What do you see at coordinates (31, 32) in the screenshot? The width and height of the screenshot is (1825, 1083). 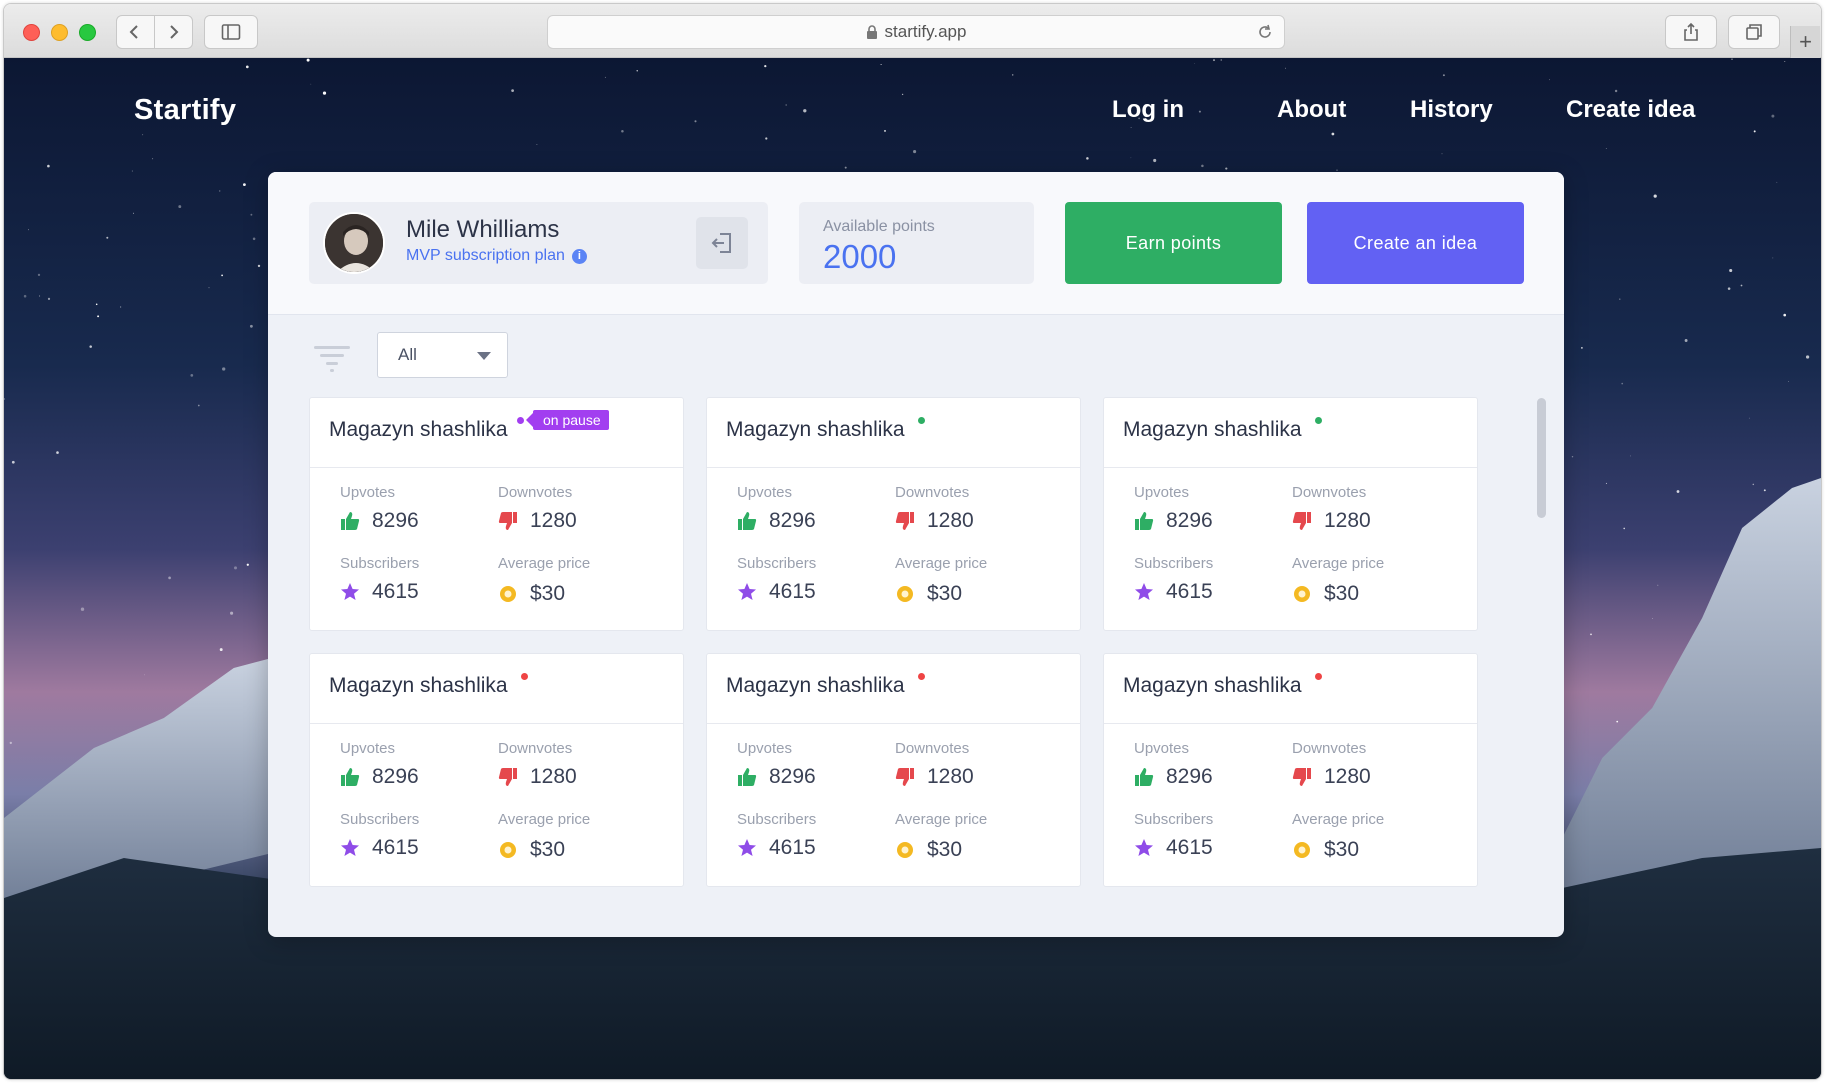 I see `close-window-button` at bounding box center [31, 32].